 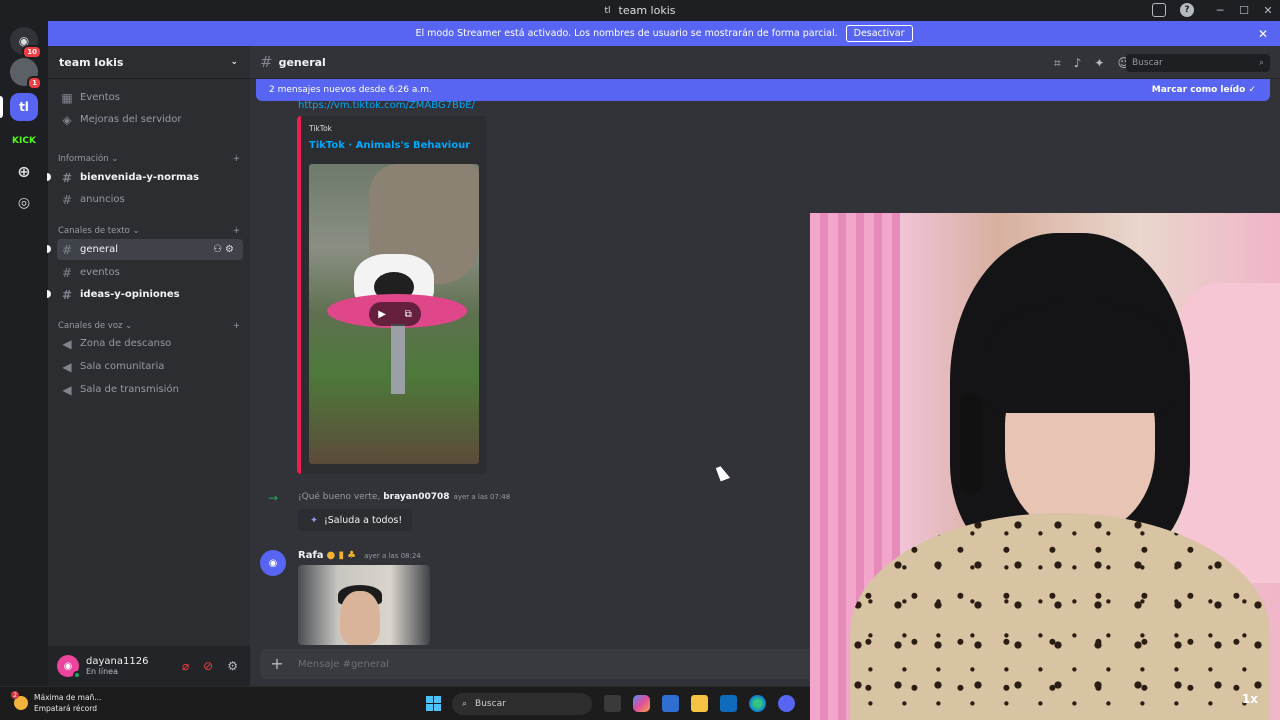 What do you see at coordinates (234, 62) in the screenshot?
I see `chevron-down-icon: ⌄` at bounding box center [234, 62].